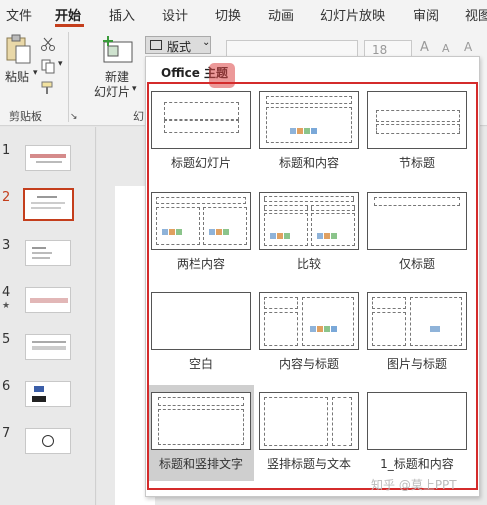 This screenshot has height=505, width=487. Describe the element at coordinates (74, 117) in the screenshot. I see `clipboard-launcher-icon: ↘` at that location.